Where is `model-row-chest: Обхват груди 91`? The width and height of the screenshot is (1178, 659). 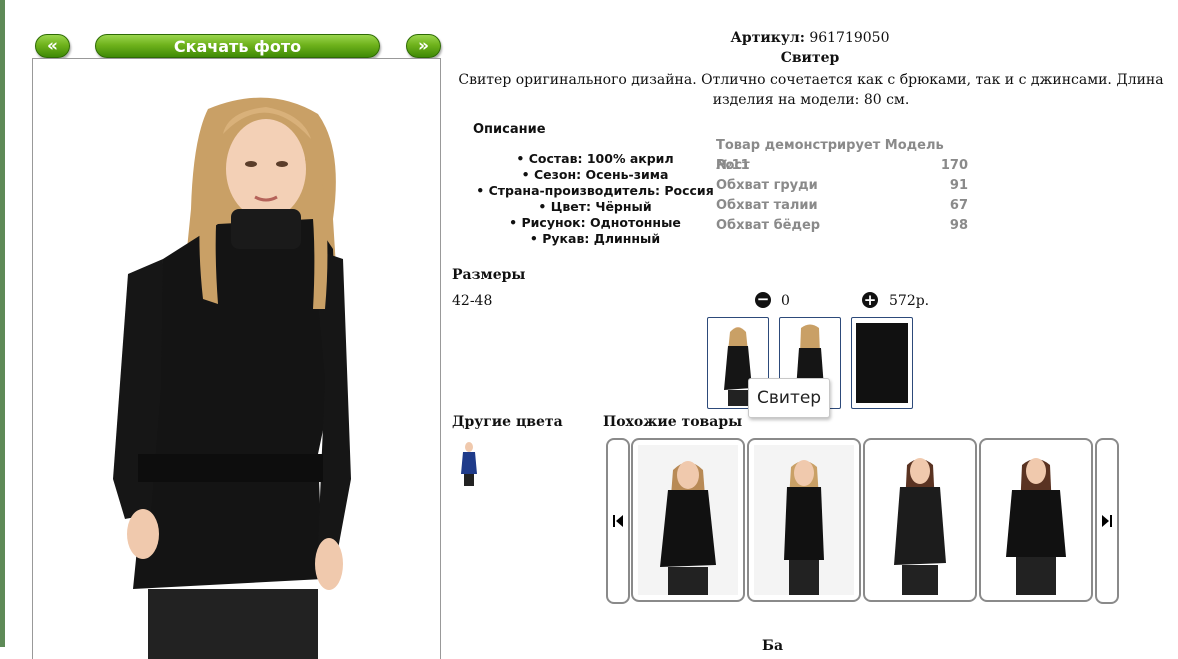 model-row-chest: Обхват груди 91 is located at coordinates (842, 185).